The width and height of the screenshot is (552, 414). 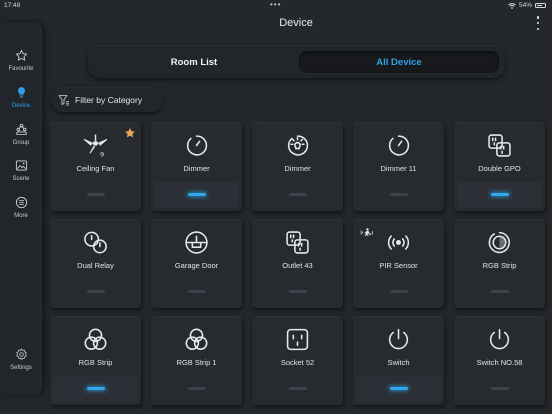 What do you see at coordinates (296, 61) in the screenshot?
I see `view-segmented-control: Room List All Device` at bounding box center [296, 61].